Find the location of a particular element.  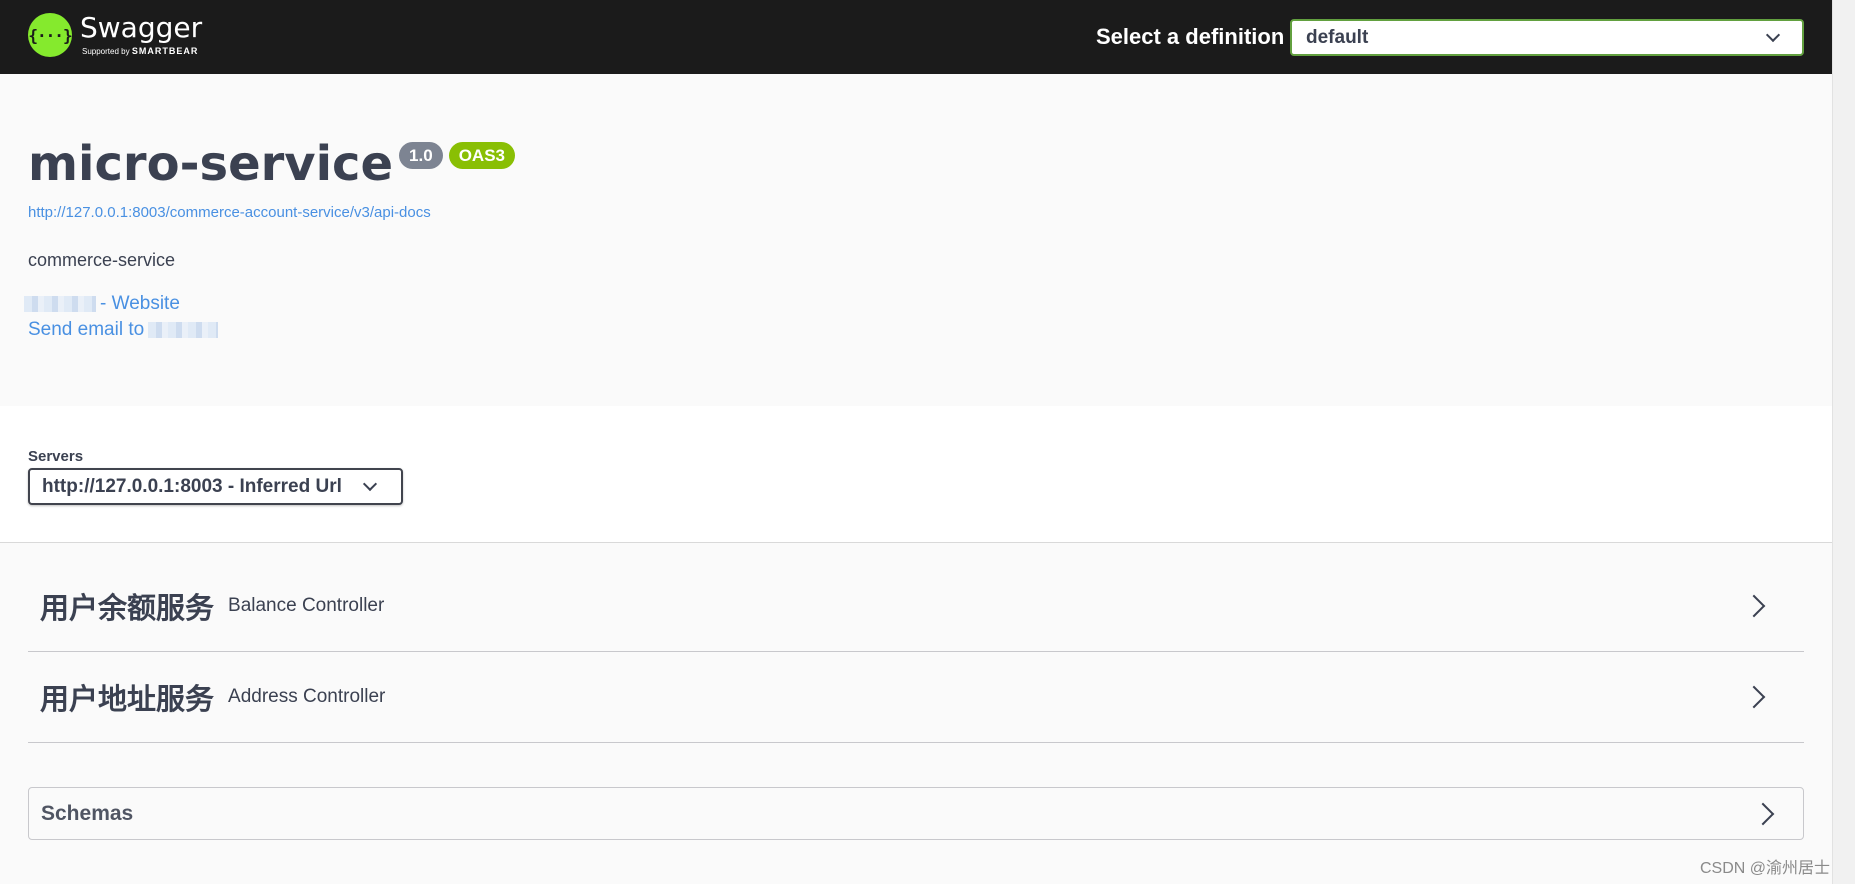

definition-label: Select a definition is located at coordinates (1190, 36).